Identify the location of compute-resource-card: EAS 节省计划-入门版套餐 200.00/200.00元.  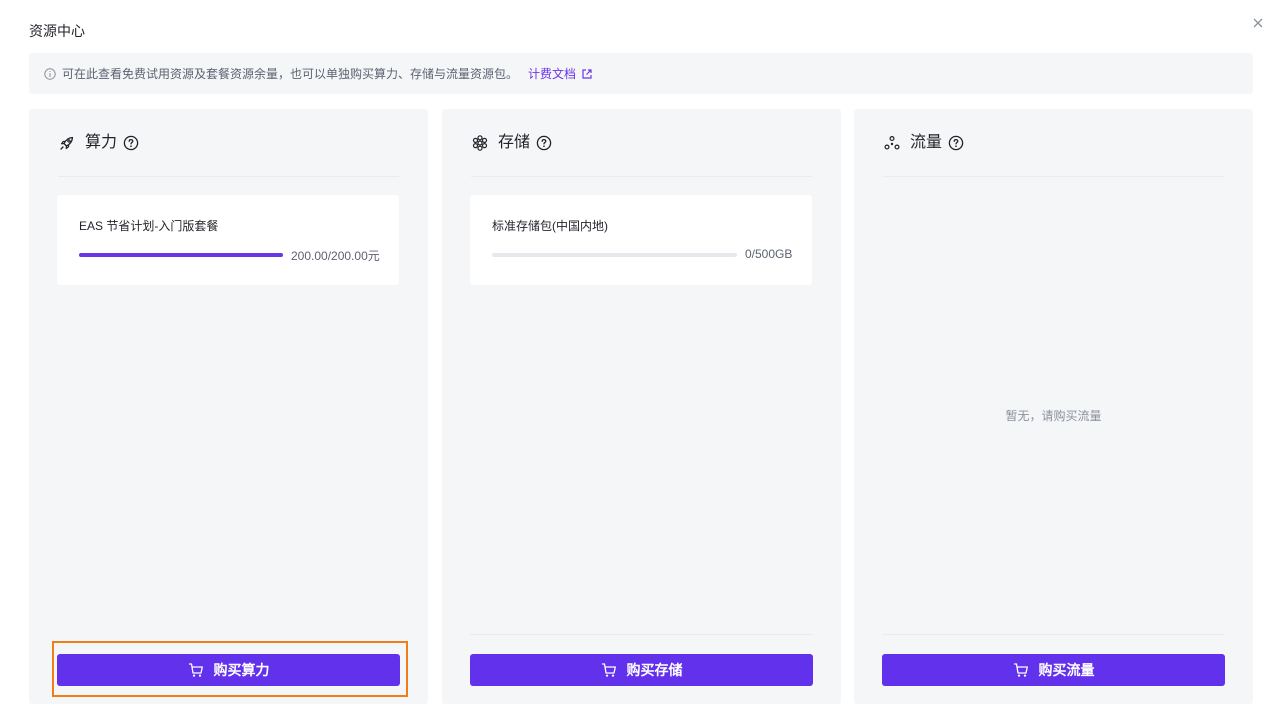
(228, 240).